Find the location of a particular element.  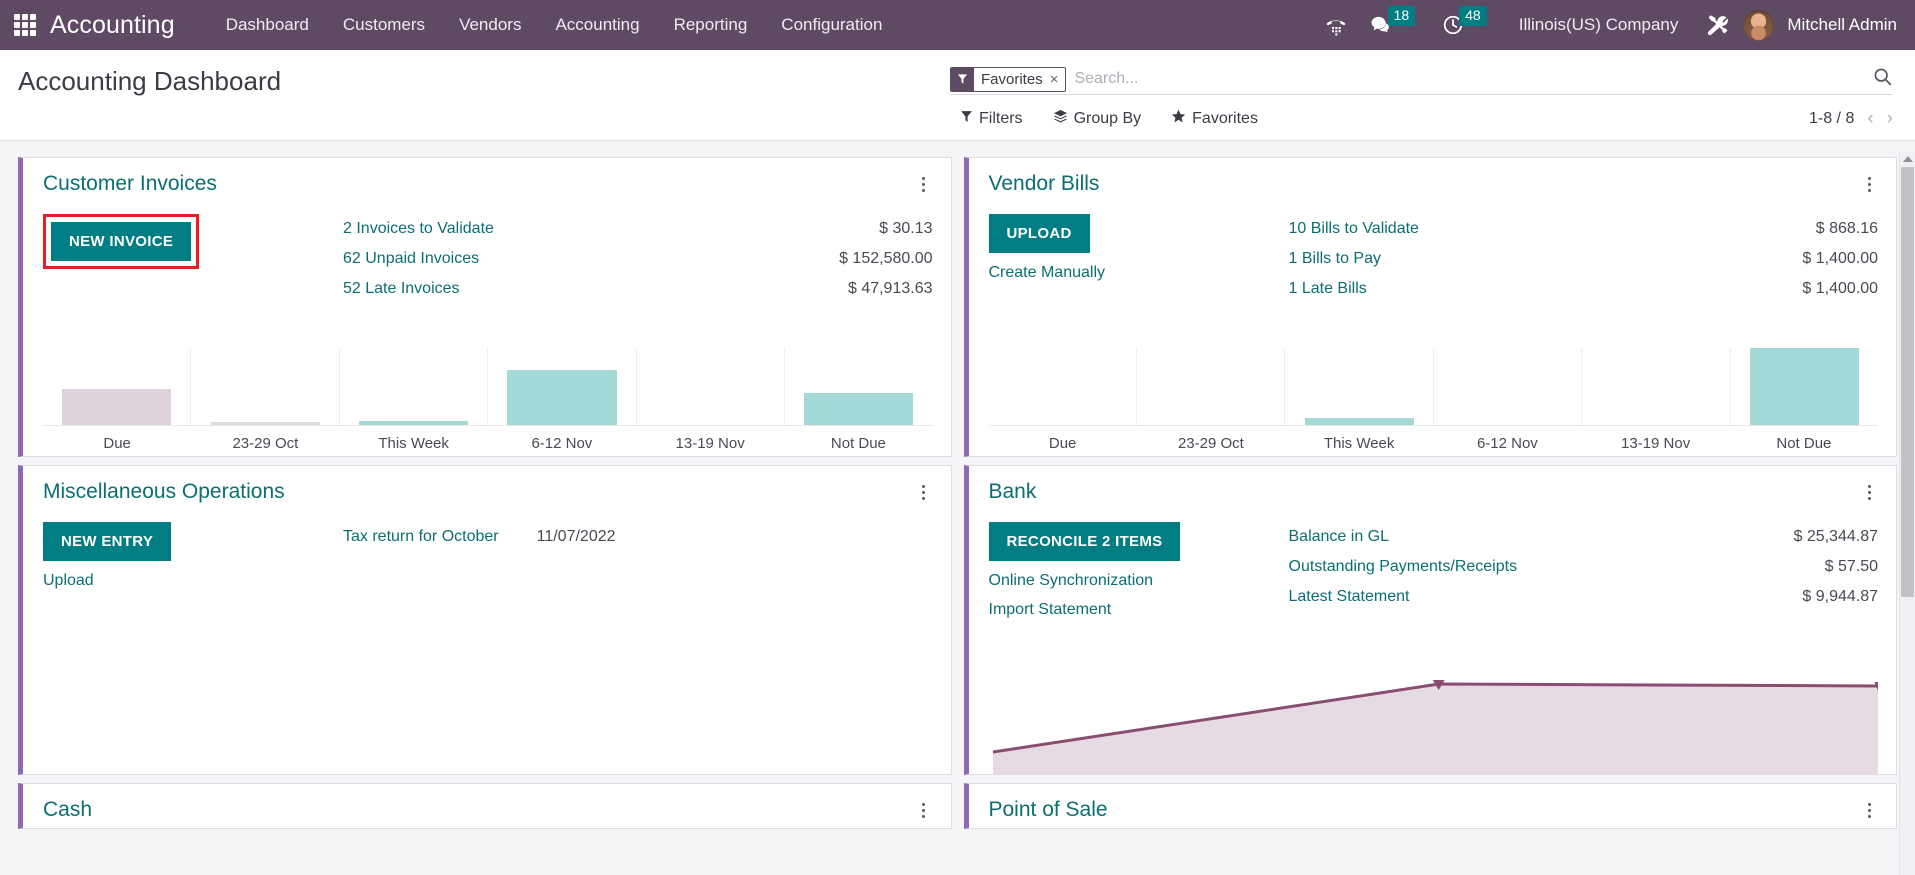

card-title: Cash is located at coordinates (67, 810).